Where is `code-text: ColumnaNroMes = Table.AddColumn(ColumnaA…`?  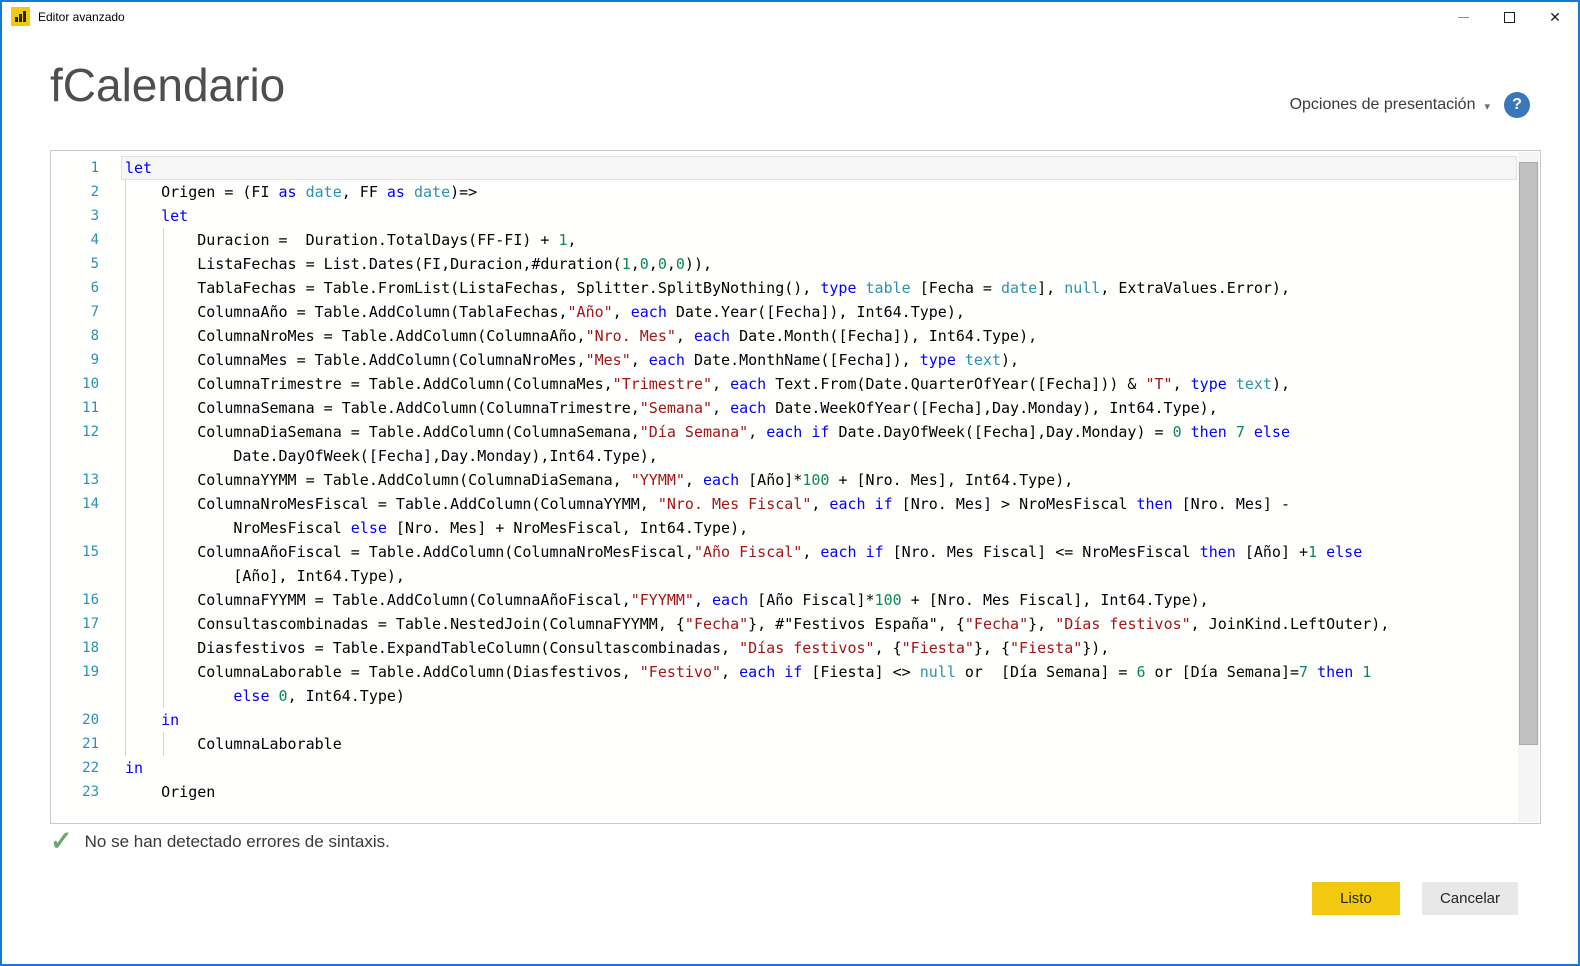
code-text: ColumnaNroMes = Table.AddColumn(ColumnaA… is located at coordinates (581, 336).